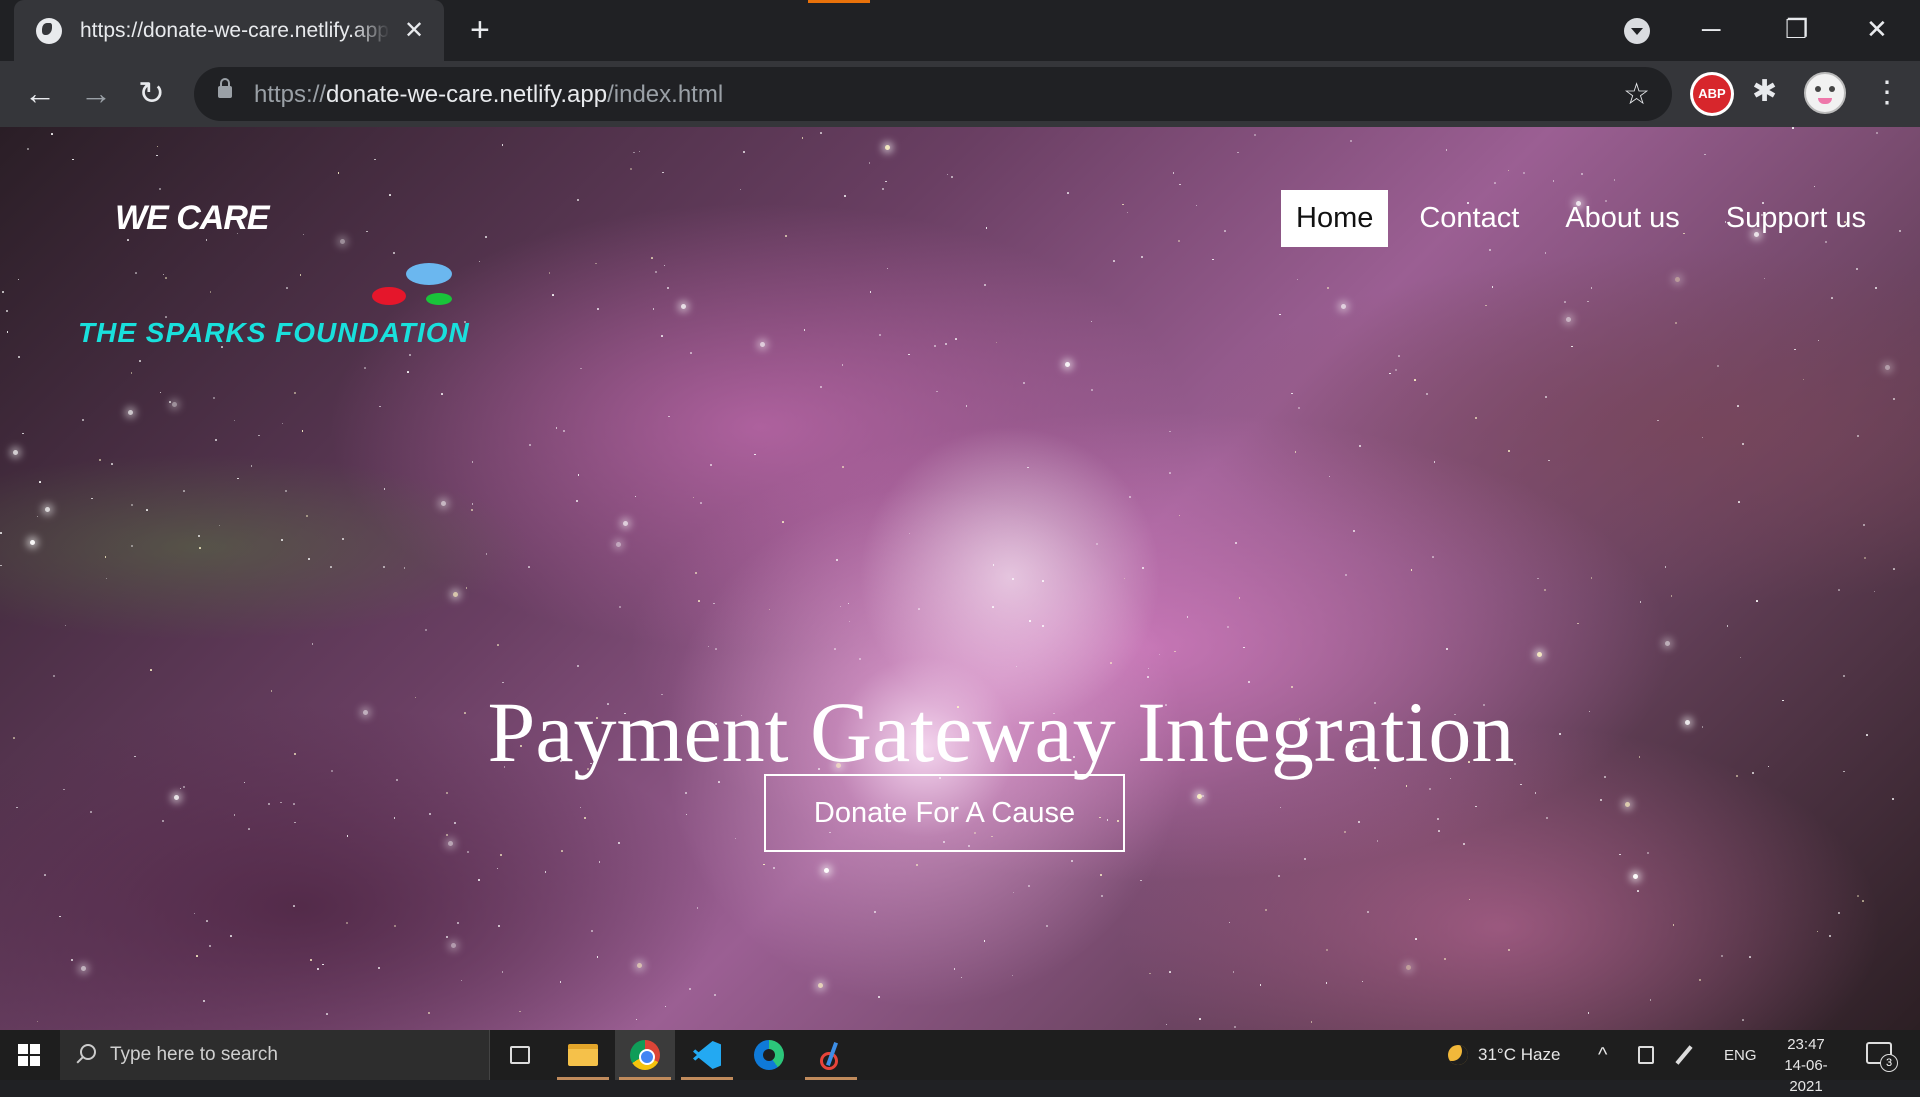 The width and height of the screenshot is (1920, 1097). What do you see at coordinates (665, 94) in the screenshot?
I see `url-path: /index.html` at bounding box center [665, 94].